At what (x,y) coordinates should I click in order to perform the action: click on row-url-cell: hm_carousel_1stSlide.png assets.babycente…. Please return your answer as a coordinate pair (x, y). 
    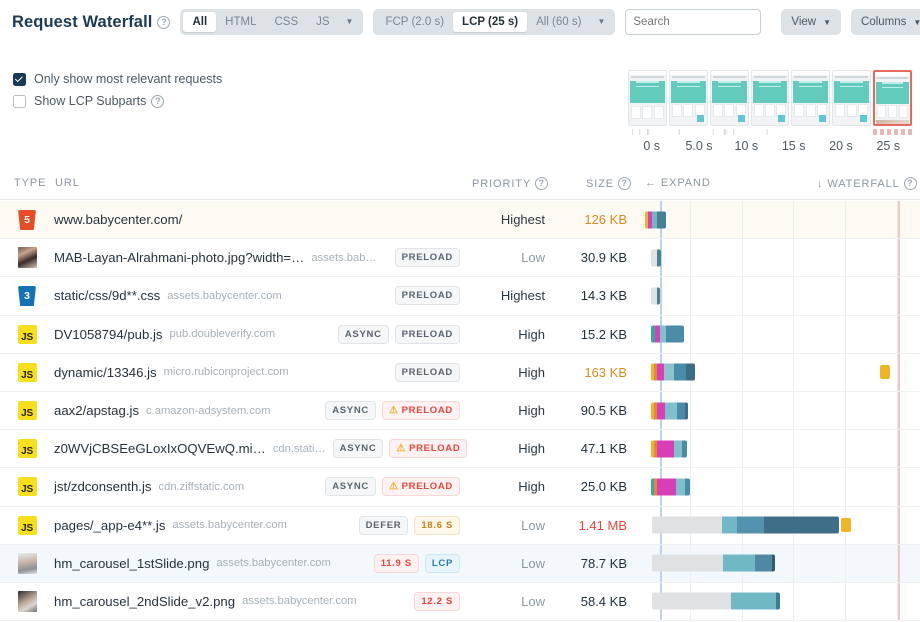
    Looking at the image, I should click on (257, 563).